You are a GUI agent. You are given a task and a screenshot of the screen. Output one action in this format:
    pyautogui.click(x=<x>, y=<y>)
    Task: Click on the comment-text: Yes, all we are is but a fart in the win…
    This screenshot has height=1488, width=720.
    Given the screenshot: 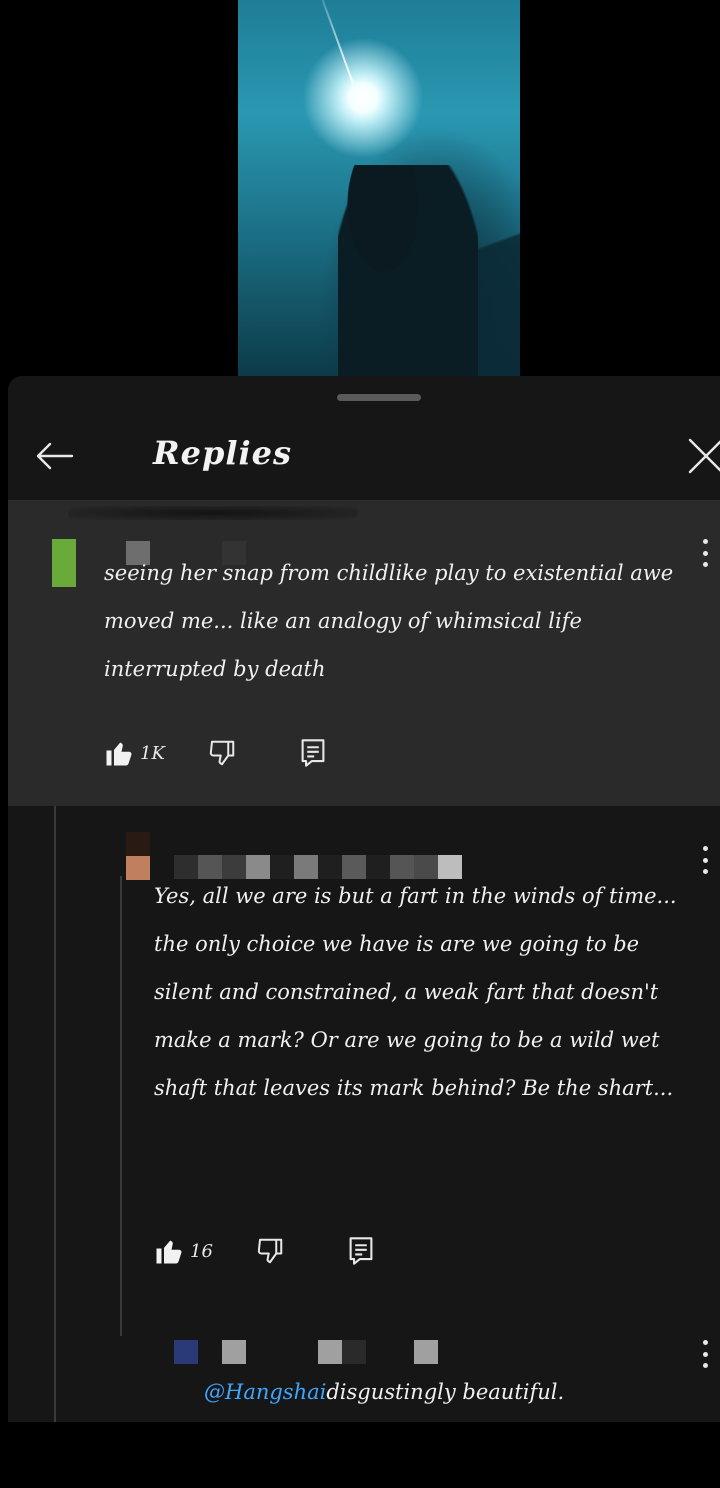 What is the action you would take?
    pyautogui.click(x=415, y=992)
    